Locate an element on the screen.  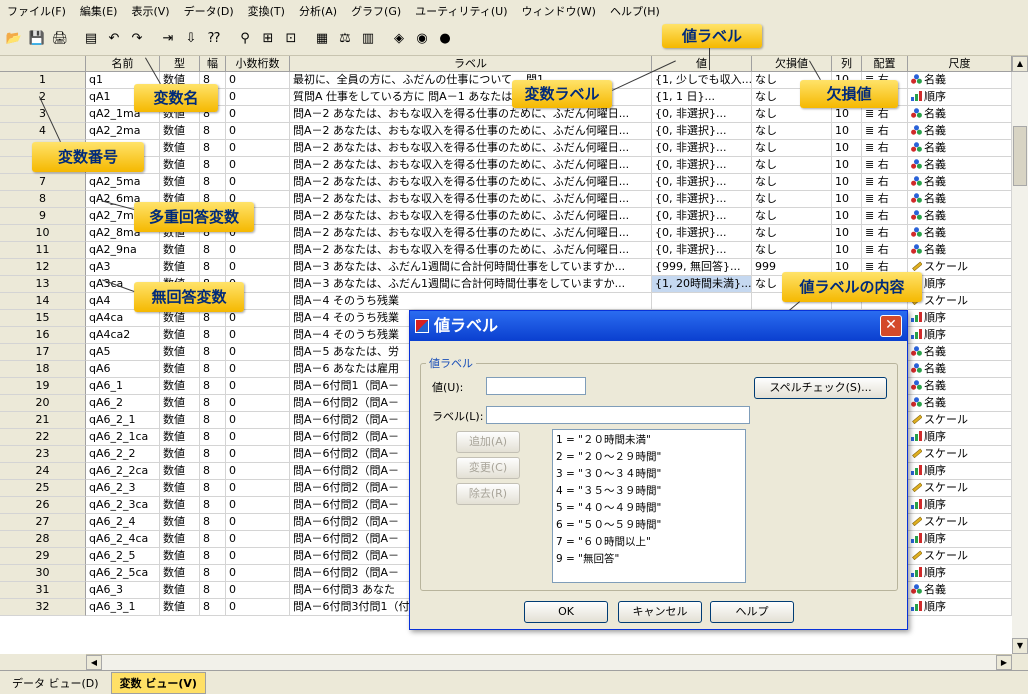
menu-item-4: 変換(T) is located at coordinates (266, 11).